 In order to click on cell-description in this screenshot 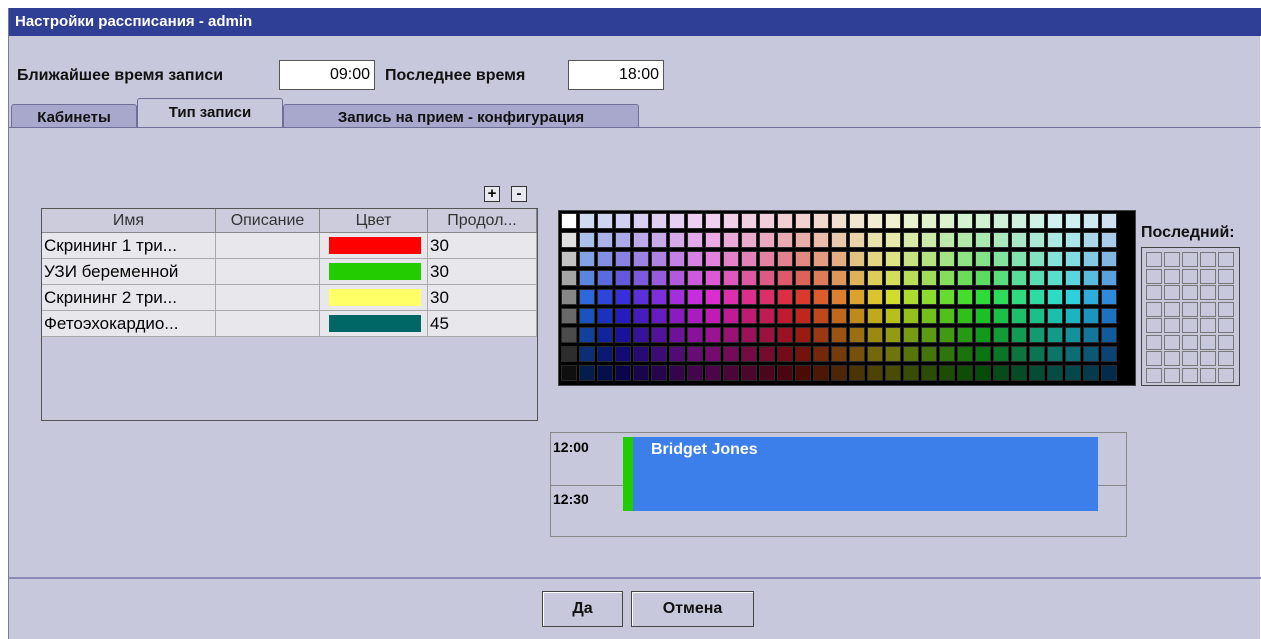, I will do `click(268, 272)`.